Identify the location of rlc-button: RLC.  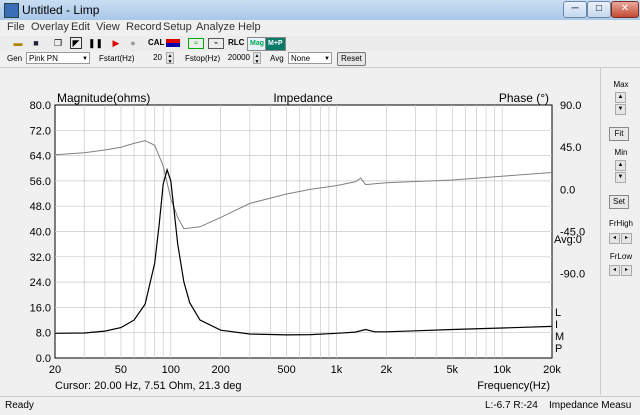
(236, 42).